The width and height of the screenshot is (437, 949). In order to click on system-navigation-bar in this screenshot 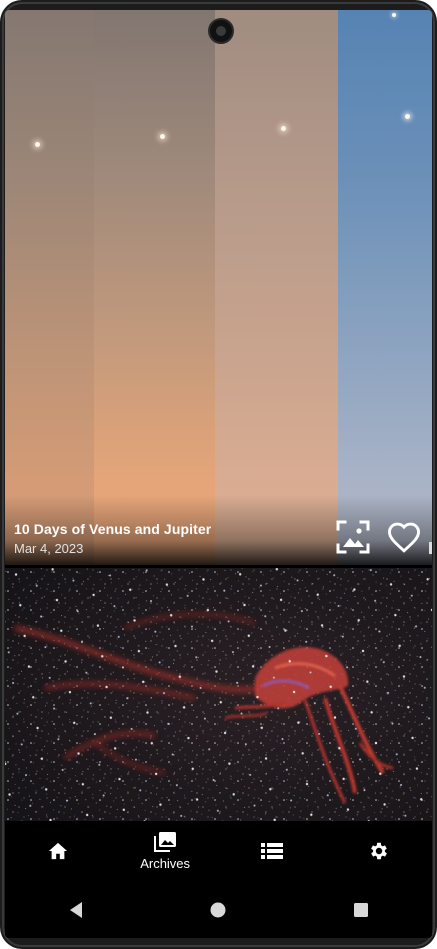, I will do `click(218, 910)`.